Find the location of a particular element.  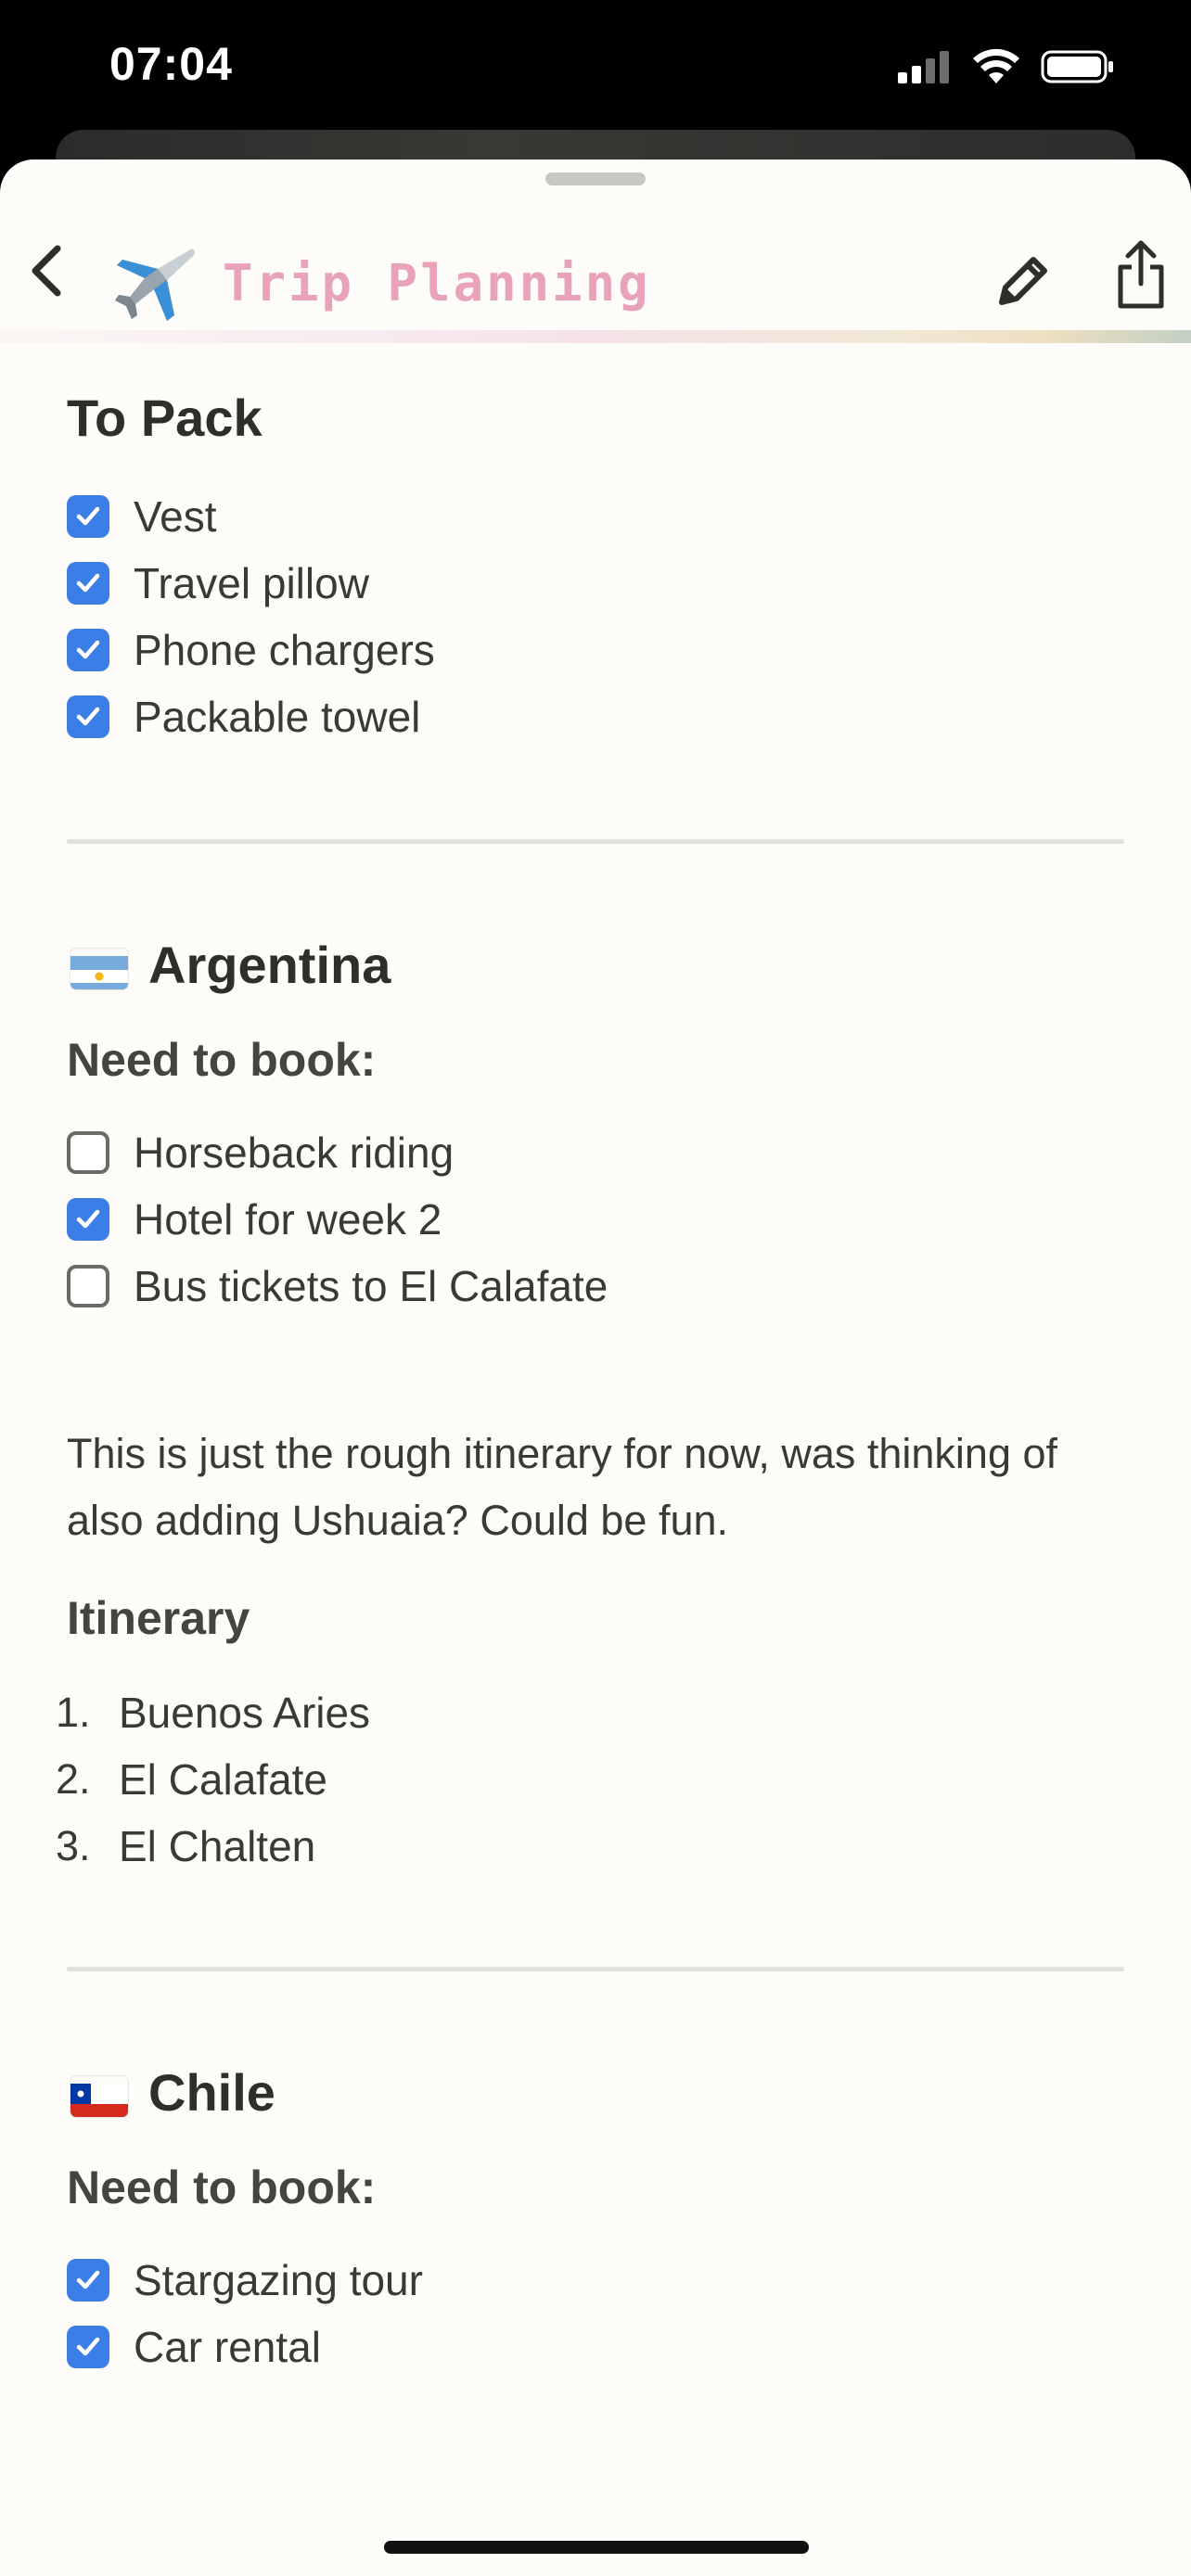

checklist-label: Stargazing tour is located at coordinates (278, 2280).